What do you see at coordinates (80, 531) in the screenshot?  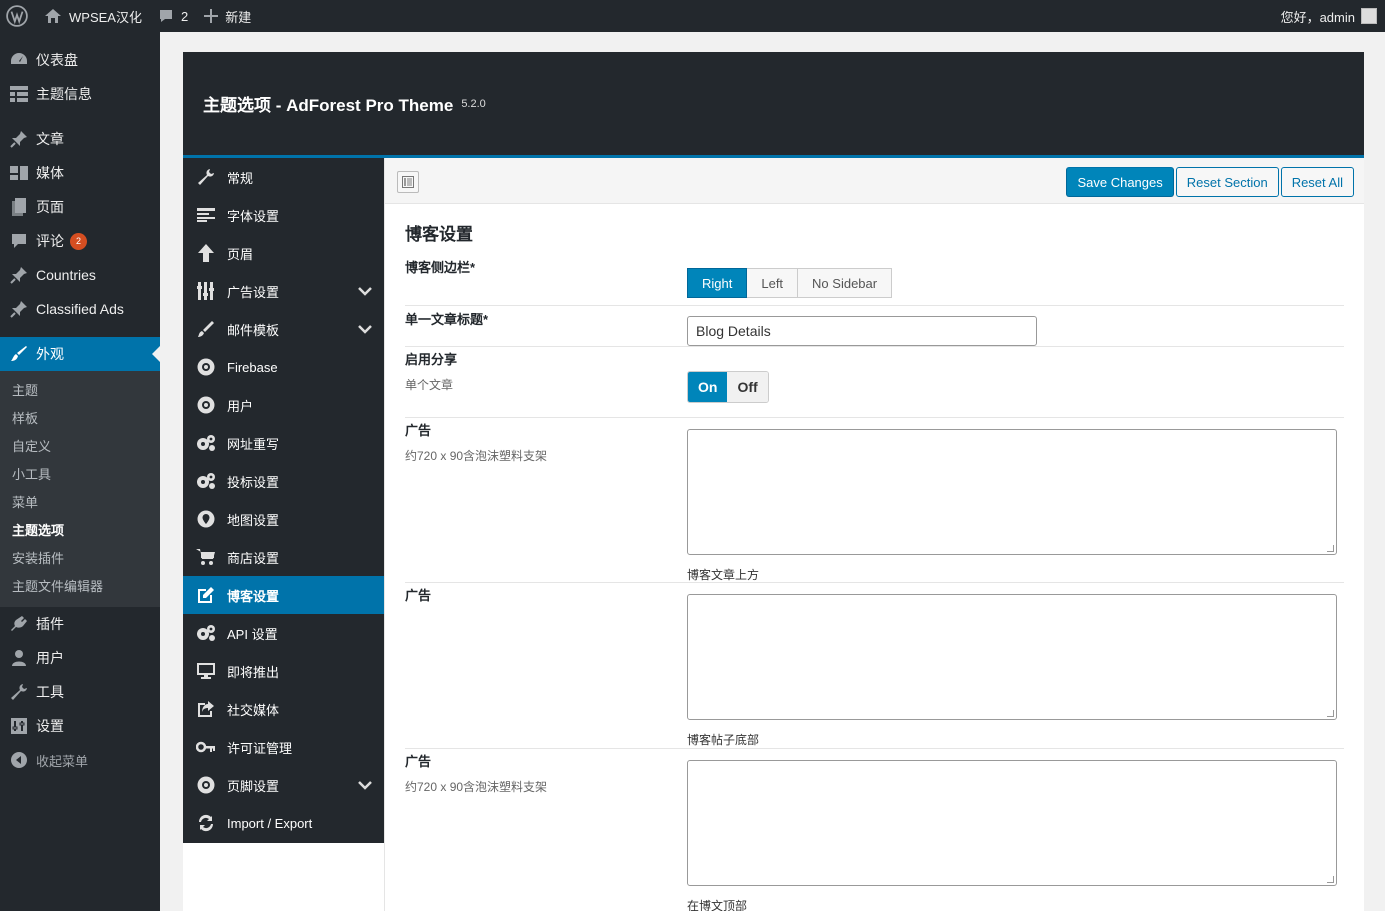 I see `submenu-item-current: 主题选项` at bounding box center [80, 531].